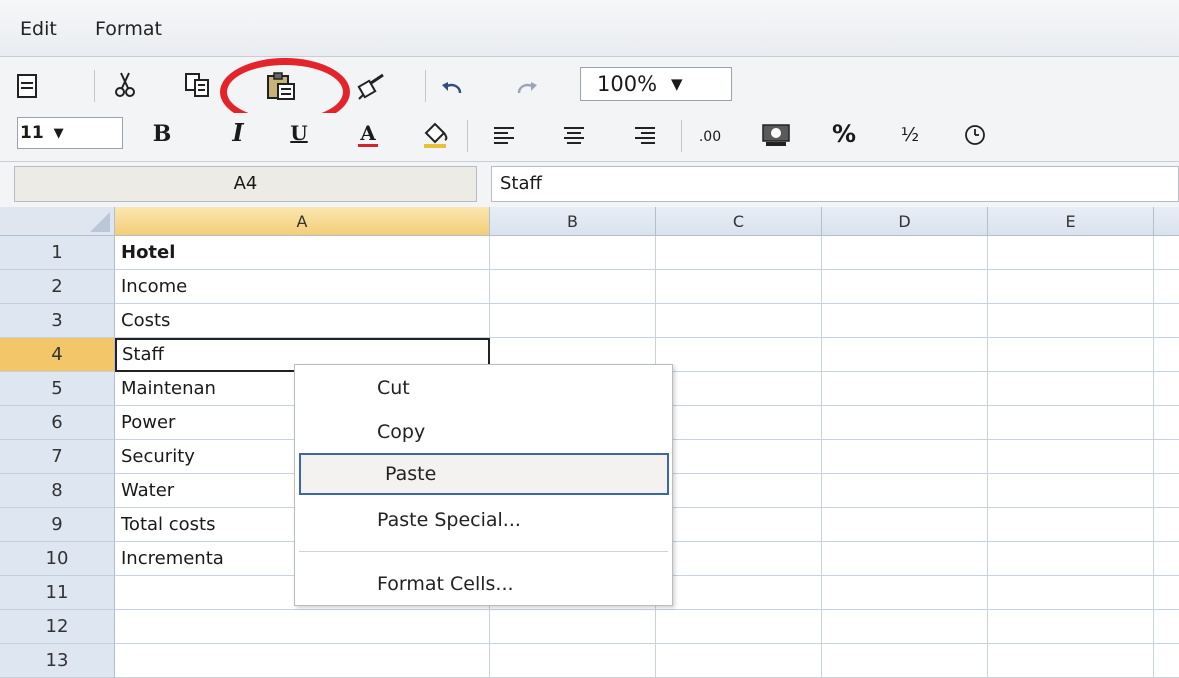 Image resolution: width=1179 pixels, height=678 pixels. I want to click on cell-a: Income, so click(302, 287).